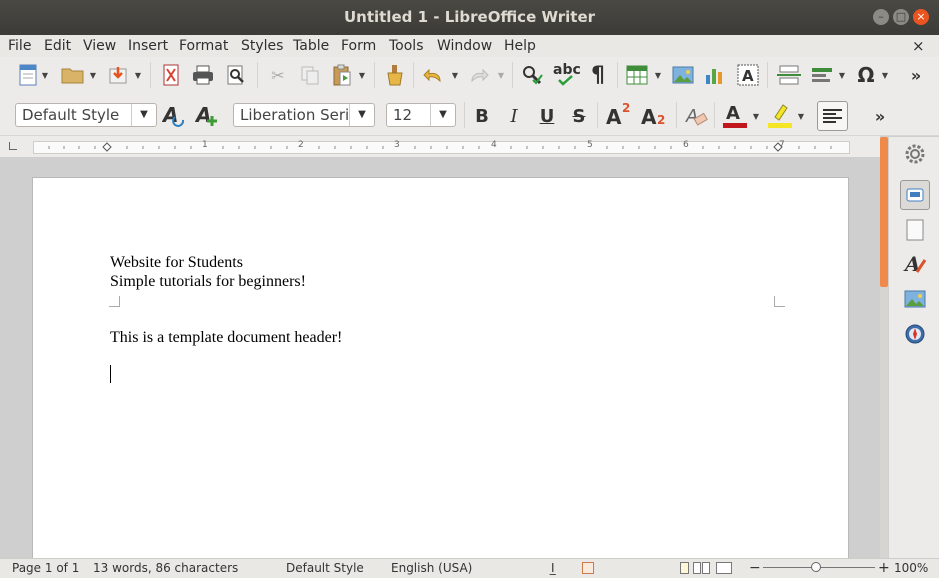 The height and width of the screenshot is (578, 939). Describe the element at coordinates (86, 115) in the screenshot. I see `paragraph-style-combo: Default Style ▼` at that location.